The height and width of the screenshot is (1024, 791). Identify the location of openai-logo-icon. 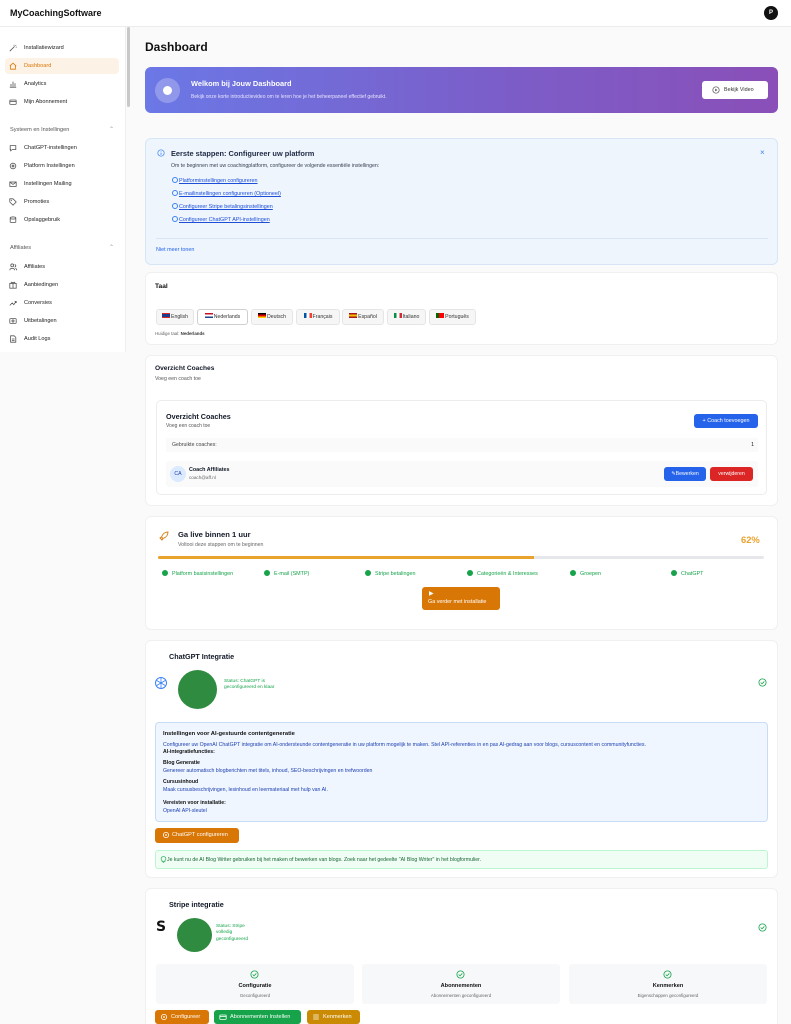
(161, 683).